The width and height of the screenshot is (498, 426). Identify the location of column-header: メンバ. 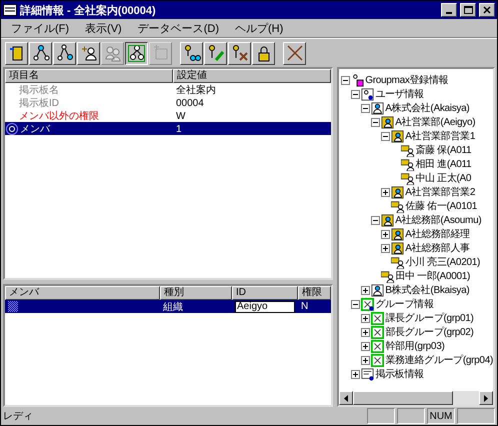
(82, 293).